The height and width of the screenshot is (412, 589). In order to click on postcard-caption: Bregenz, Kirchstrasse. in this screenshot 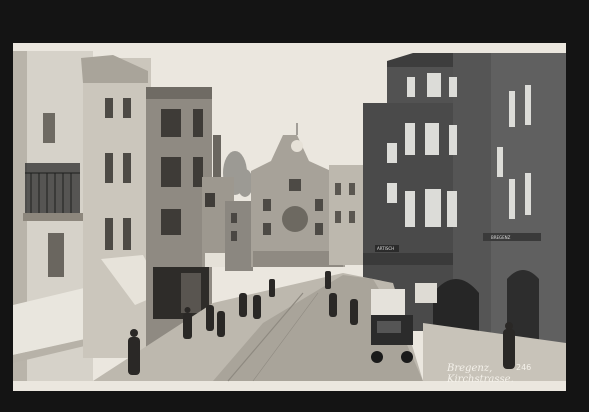, I will do `click(480, 374)`.